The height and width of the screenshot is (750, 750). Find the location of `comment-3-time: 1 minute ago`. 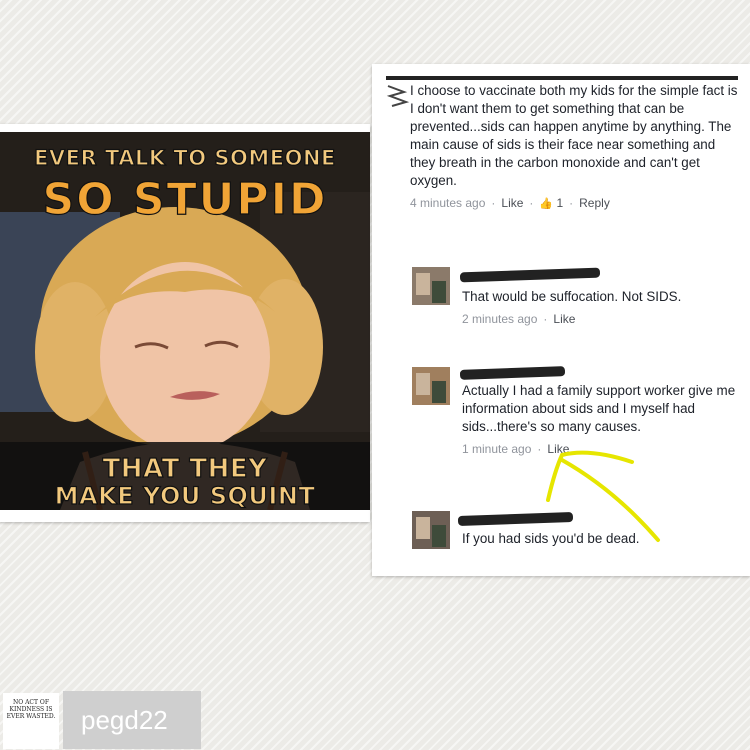

comment-3-time: 1 minute ago is located at coordinates (497, 449).